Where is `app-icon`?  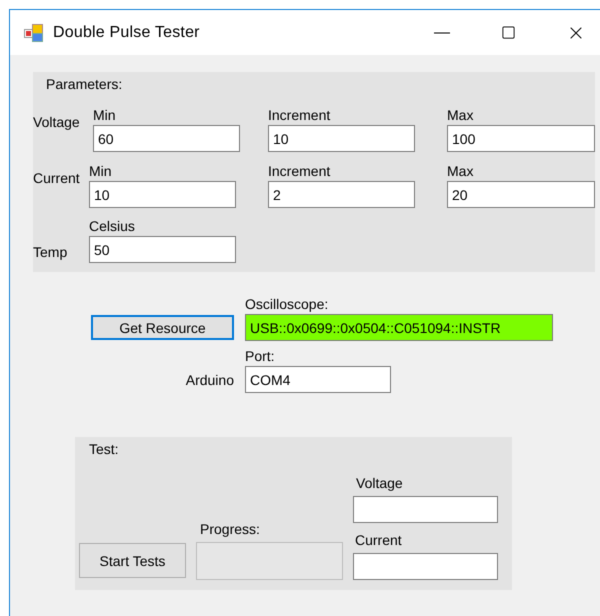
app-icon is located at coordinates (33, 33).